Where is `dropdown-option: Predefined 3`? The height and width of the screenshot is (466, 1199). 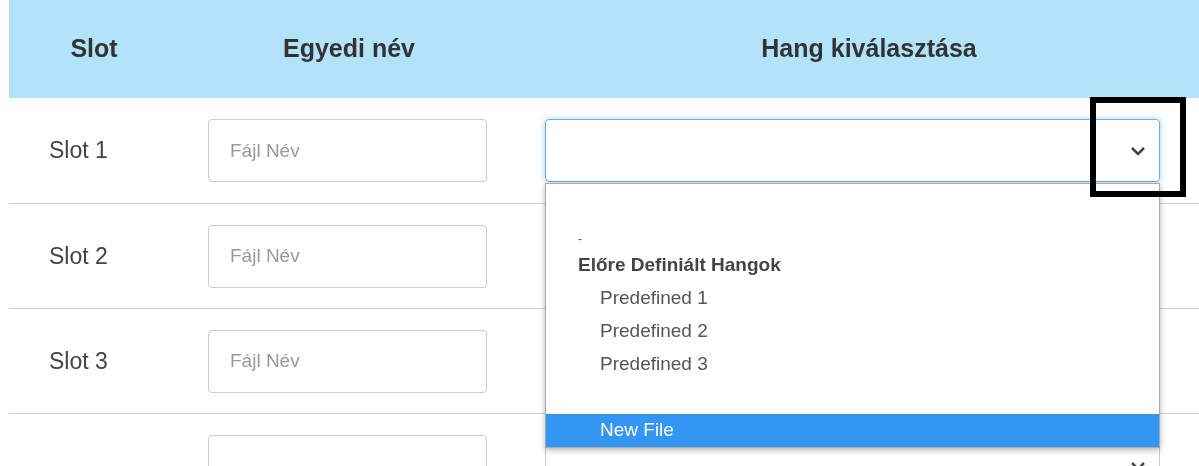
dropdown-option: Predefined 3 is located at coordinates (852, 364).